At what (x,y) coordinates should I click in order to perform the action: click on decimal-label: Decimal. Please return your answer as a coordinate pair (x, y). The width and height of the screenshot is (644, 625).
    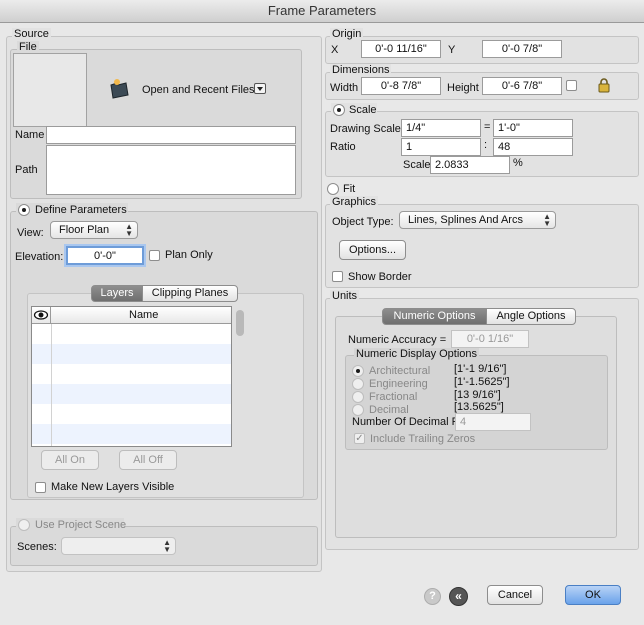
    Looking at the image, I should click on (389, 410).